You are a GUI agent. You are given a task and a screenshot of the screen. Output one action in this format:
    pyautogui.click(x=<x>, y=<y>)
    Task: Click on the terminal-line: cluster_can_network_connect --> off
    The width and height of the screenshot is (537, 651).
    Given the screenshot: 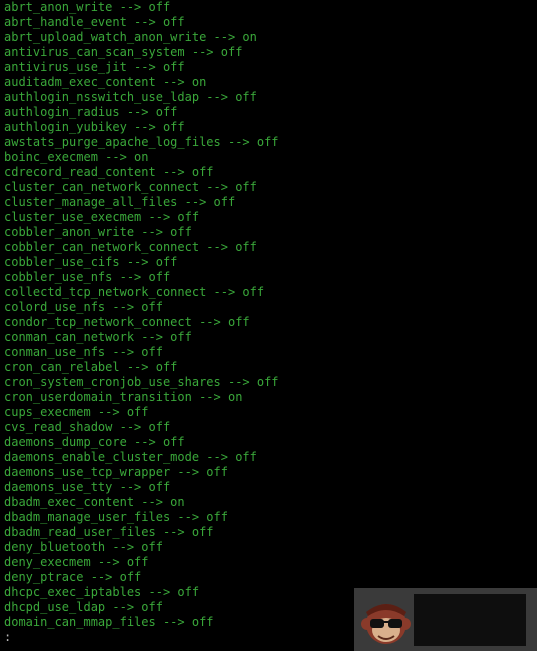 What is the action you would take?
    pyautogui.click(x=130, y=187)
    